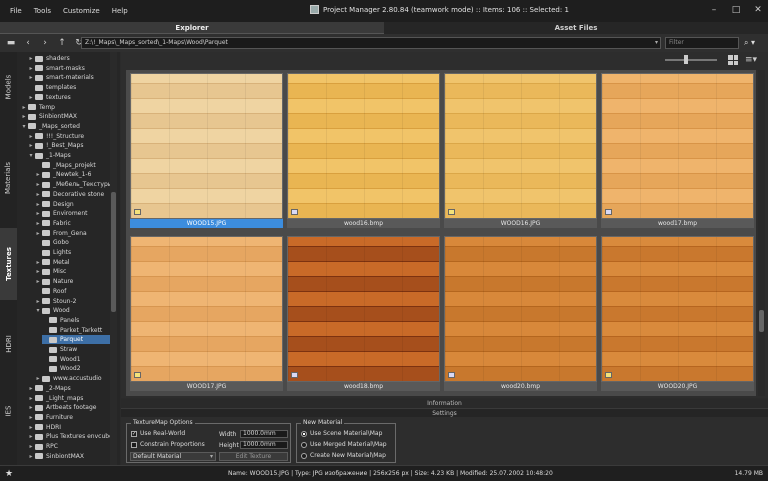 Image resolution: width=768 pixels, height=481 pixels. What do you see at coordinates (192, 28) in the screenshot?
I see `tab-explorer: Explorer` at bounding box center [192, 28].